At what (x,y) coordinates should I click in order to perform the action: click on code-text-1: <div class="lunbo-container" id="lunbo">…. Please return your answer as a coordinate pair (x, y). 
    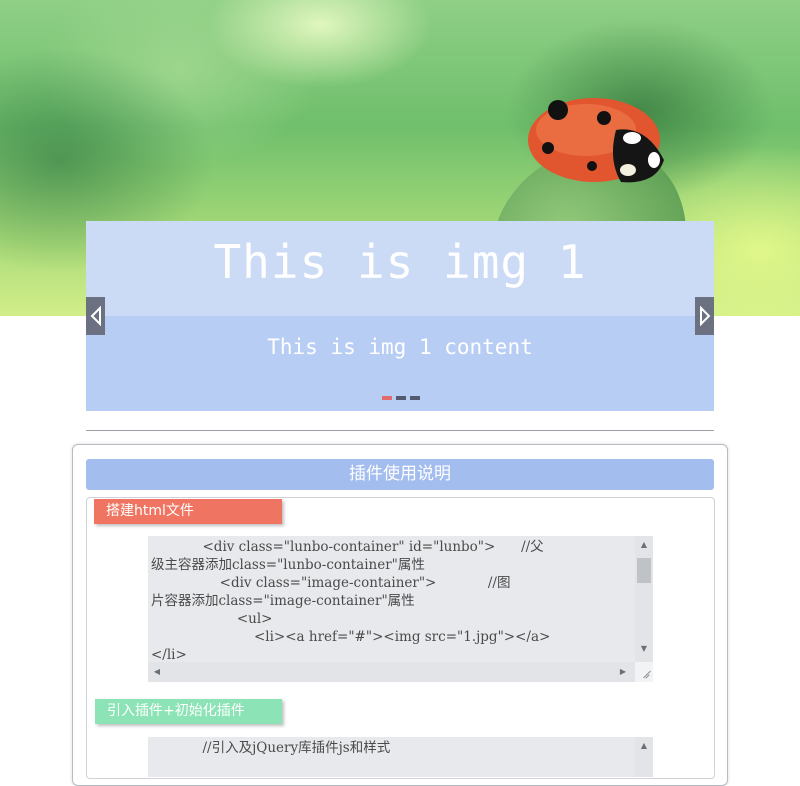
    Looking at the image, I should click on (351, 601).